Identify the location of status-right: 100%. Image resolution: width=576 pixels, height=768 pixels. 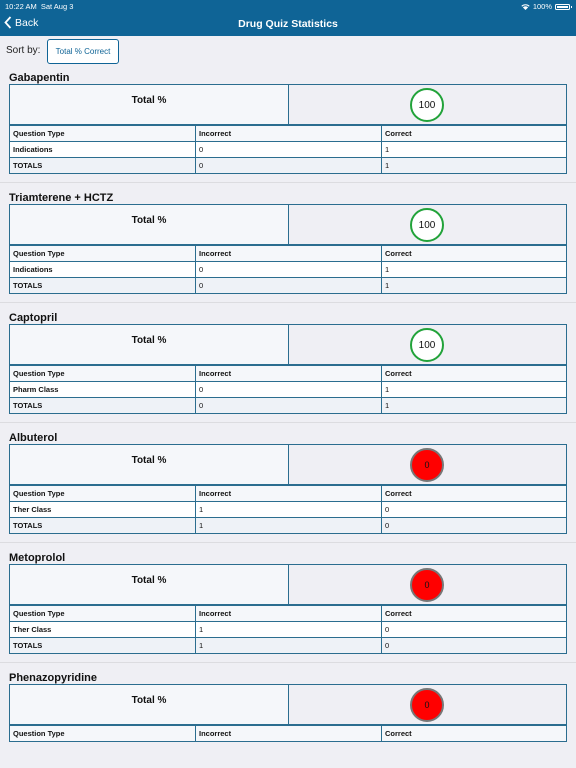
(546, 6).